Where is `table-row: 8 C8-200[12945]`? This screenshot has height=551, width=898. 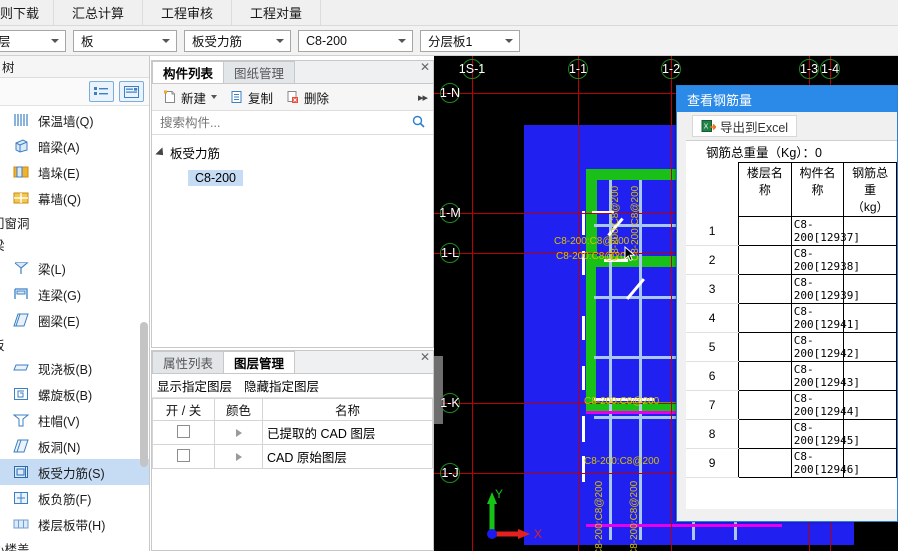 table-row: 8 C8-200[12945] is located at coordinates (791, 434).